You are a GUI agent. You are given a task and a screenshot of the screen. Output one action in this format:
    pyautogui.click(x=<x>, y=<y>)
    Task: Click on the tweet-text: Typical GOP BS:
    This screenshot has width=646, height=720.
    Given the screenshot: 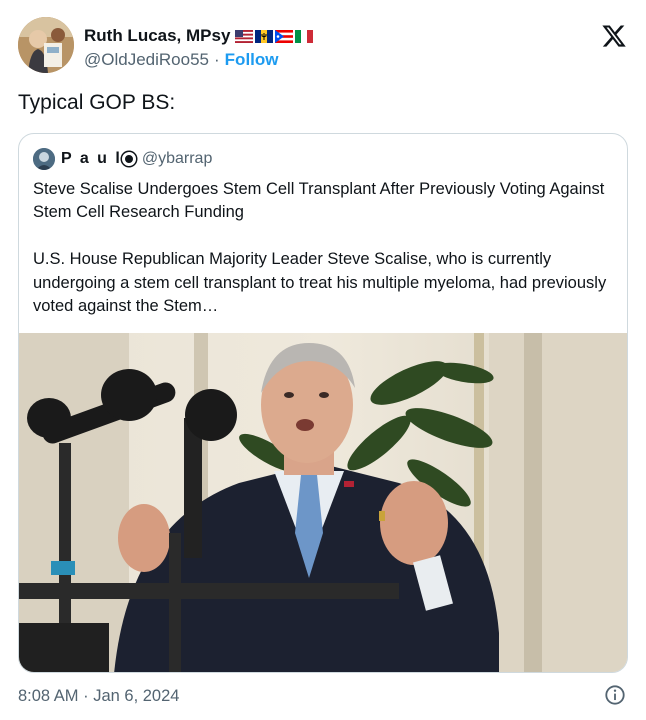 What is the action you would take?
    pyautogui.click(x=97, y=102)
    